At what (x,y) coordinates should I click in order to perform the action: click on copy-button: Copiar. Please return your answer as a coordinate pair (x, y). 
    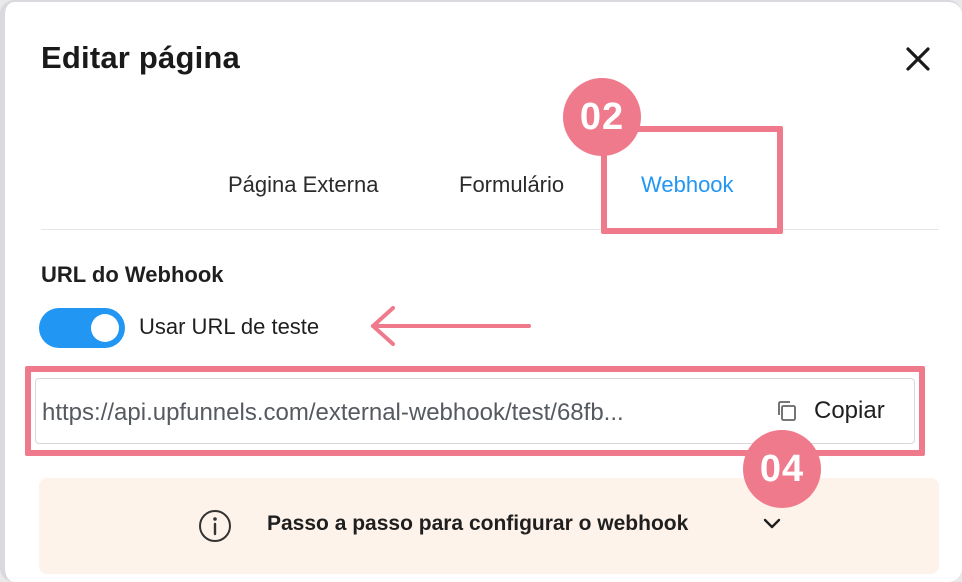
    Looking at the image, I should click on (829, 411).